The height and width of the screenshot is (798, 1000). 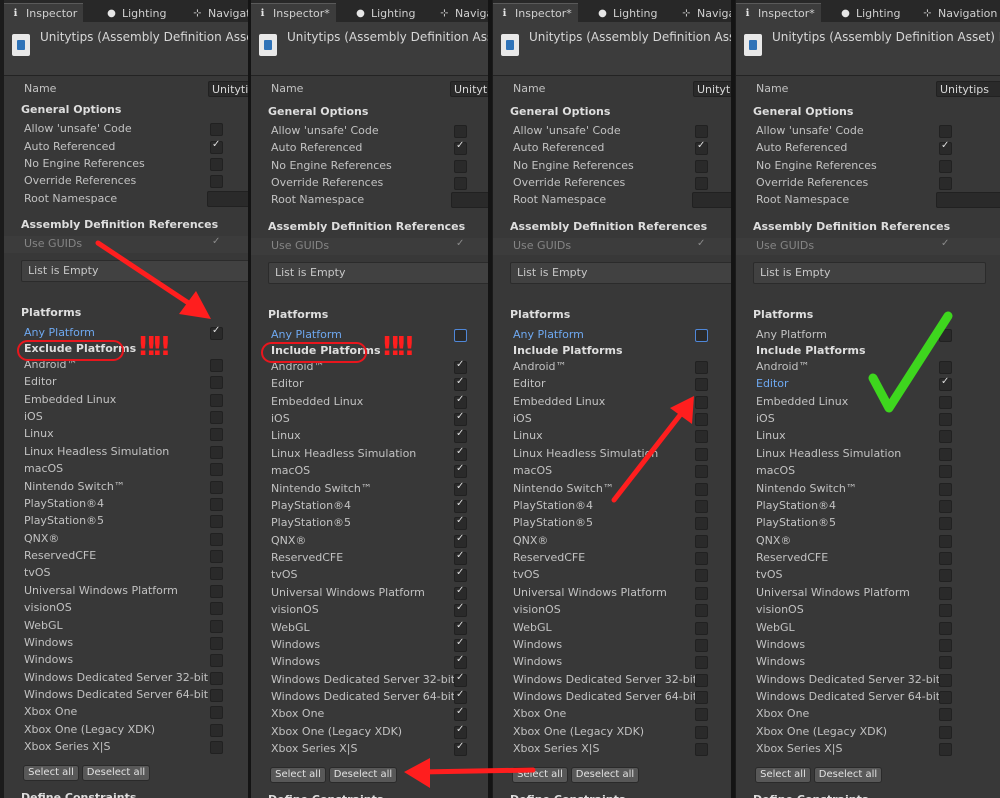 I want to click on tab-navigation-cut2: ⊹ Naviga, so click(x=706, y=13).